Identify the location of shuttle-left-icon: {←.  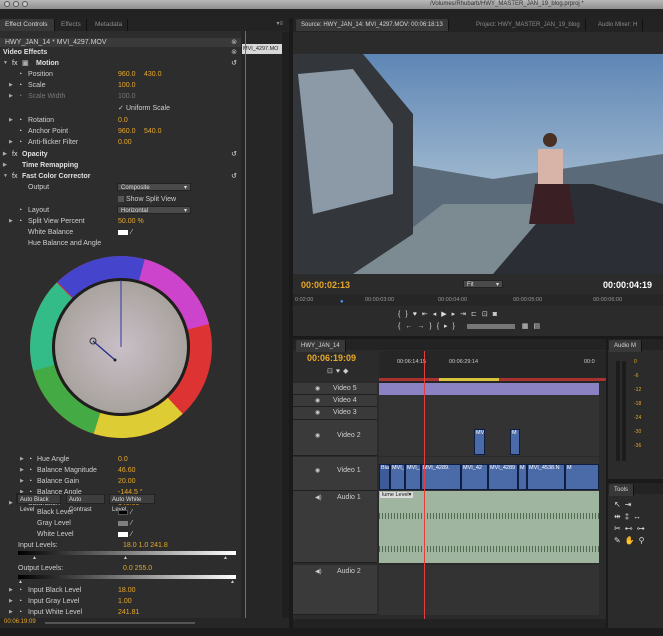
(407, 326).